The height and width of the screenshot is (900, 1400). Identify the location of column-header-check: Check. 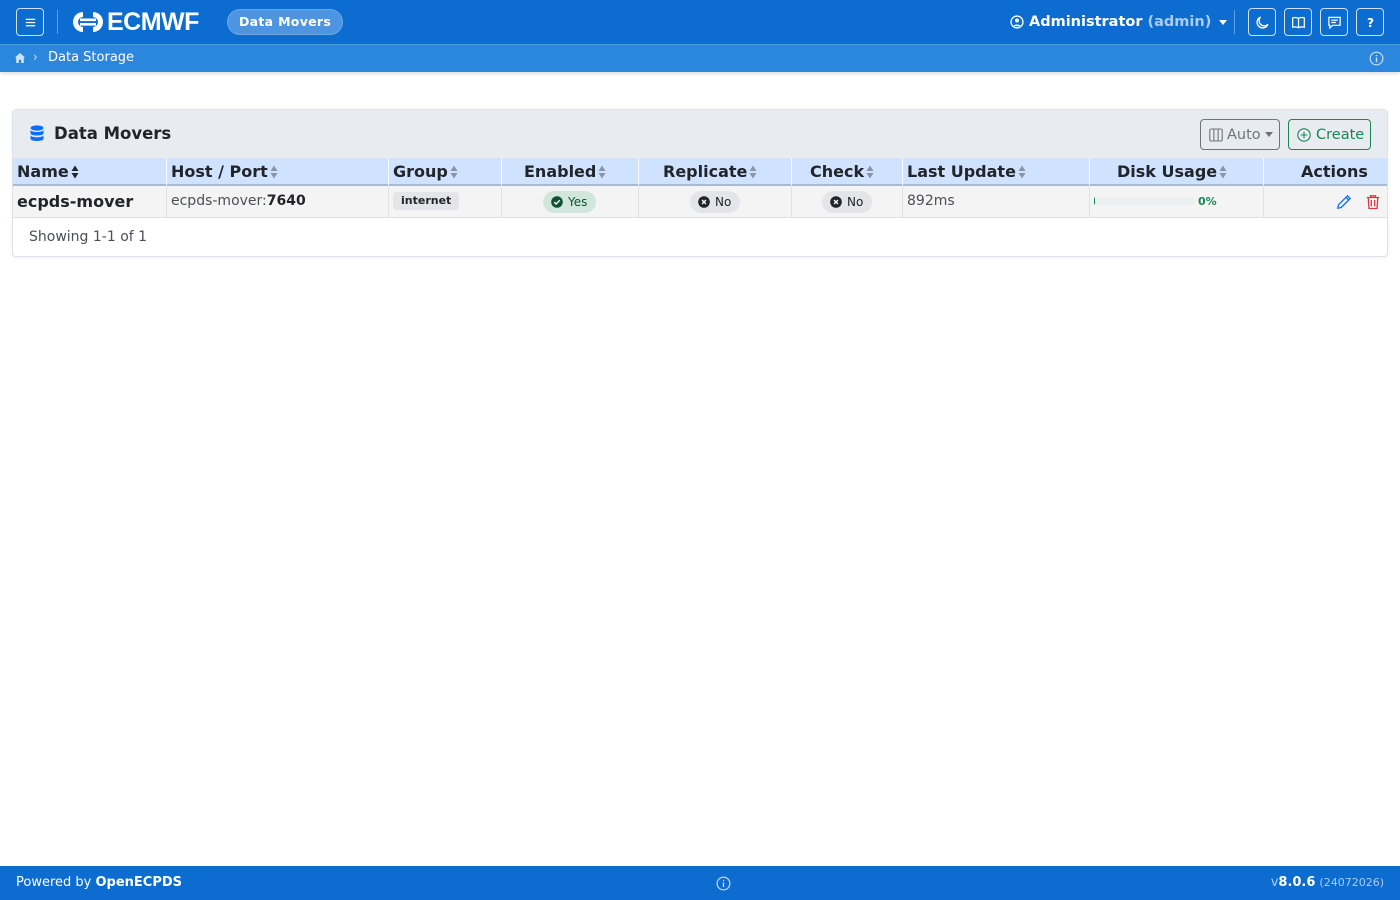
(842, 172).